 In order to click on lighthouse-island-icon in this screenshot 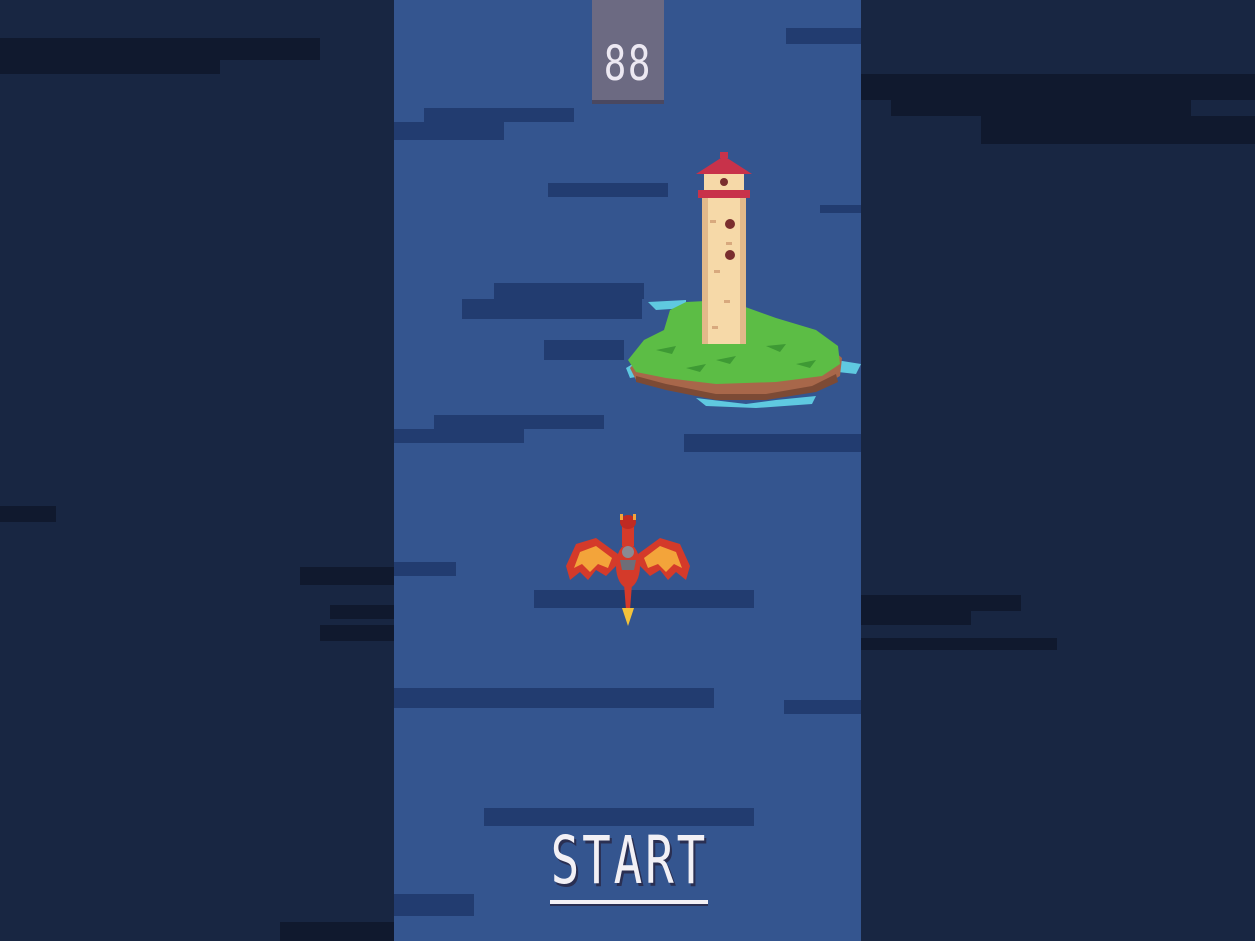, I will do `click(743, 282)`.